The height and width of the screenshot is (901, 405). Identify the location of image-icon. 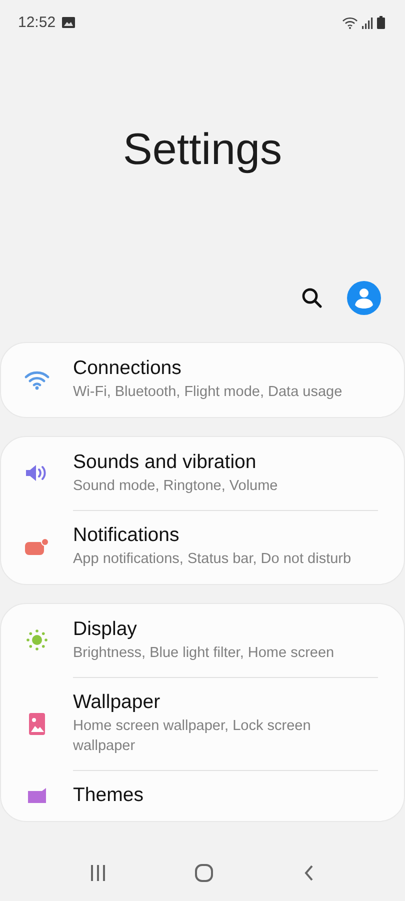
(68, 22).